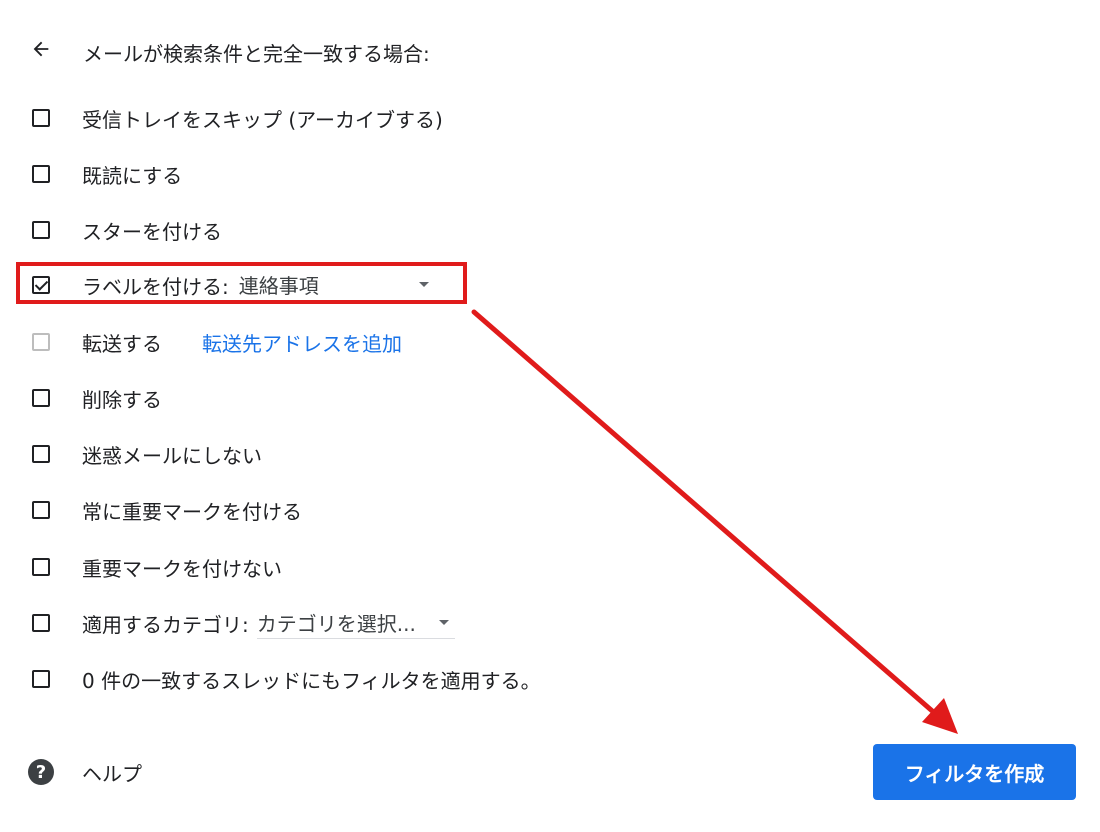  I want to click on option-always-important: 常に重要マークを付ける, so click(165, 510).